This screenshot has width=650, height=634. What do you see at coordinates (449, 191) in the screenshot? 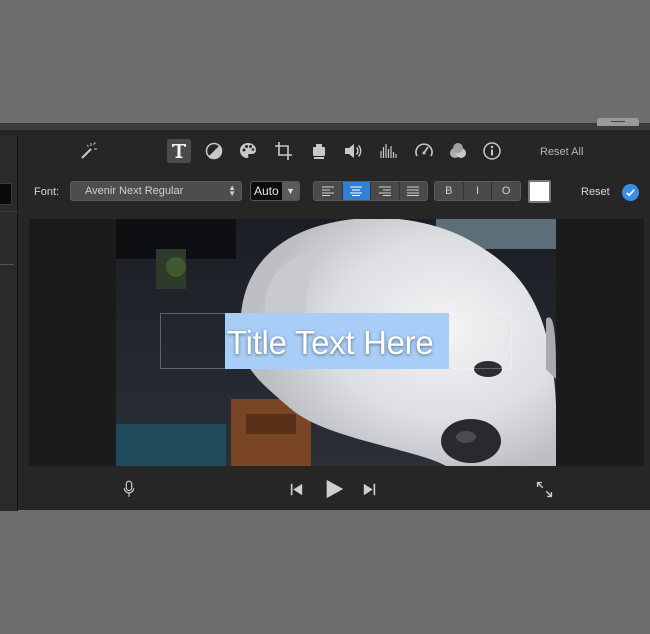
I see `bold-button: B` at bounding box center [449, 191].